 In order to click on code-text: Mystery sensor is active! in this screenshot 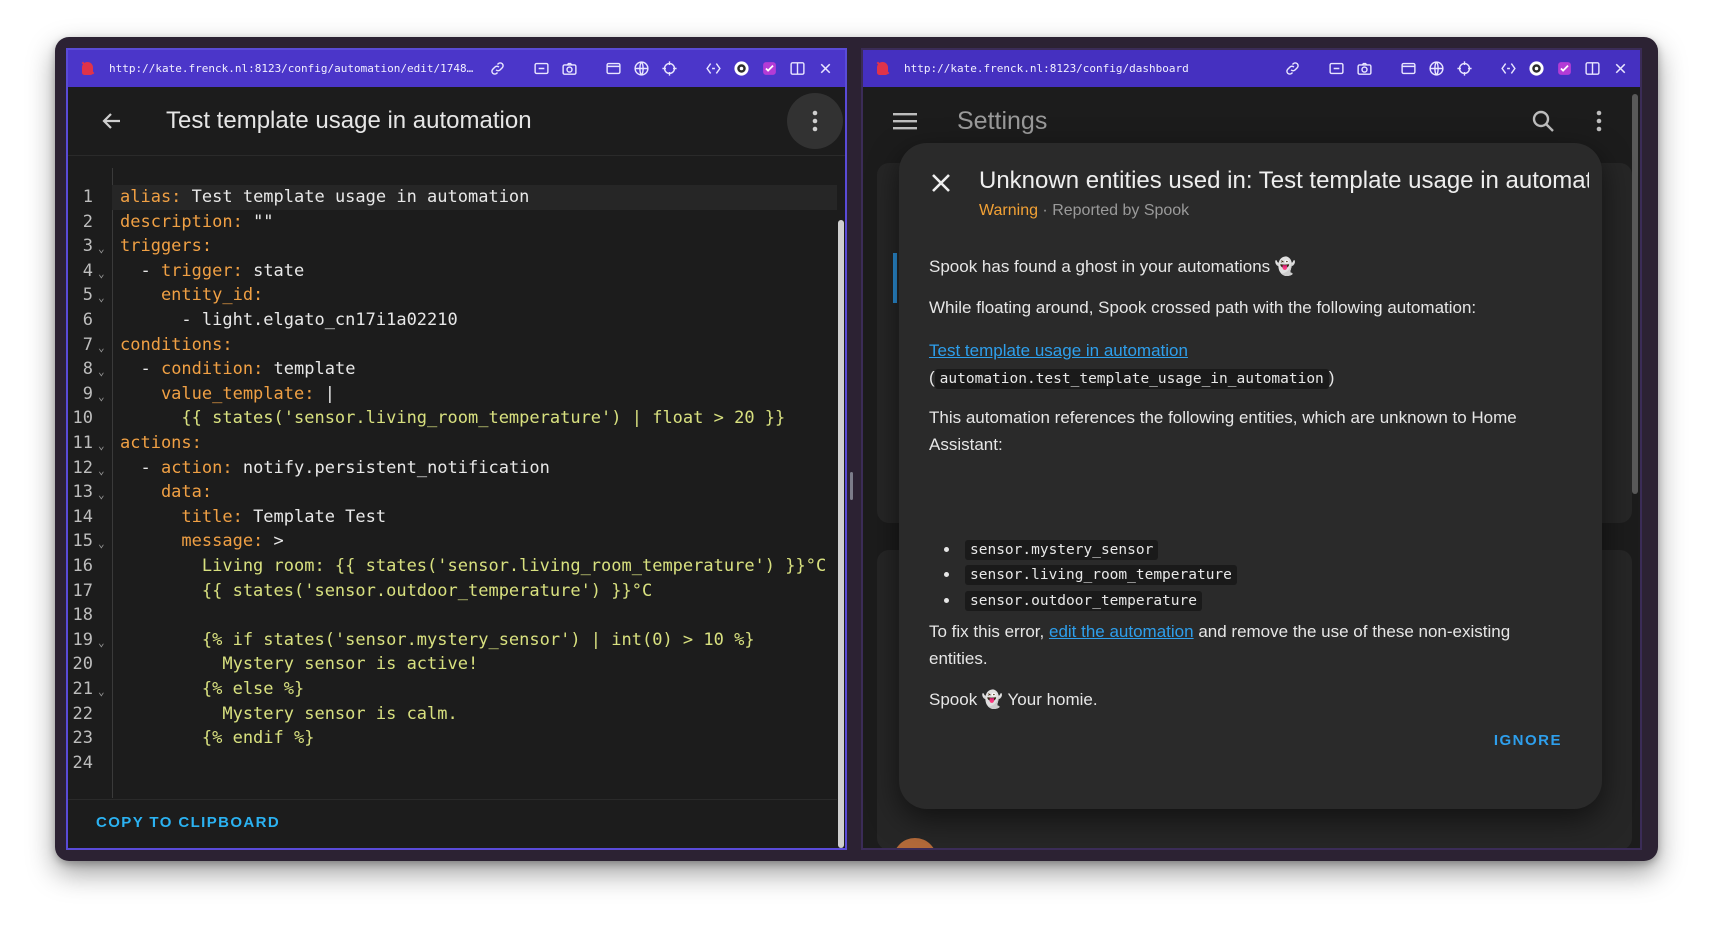, I will do `click(299, 664)`.